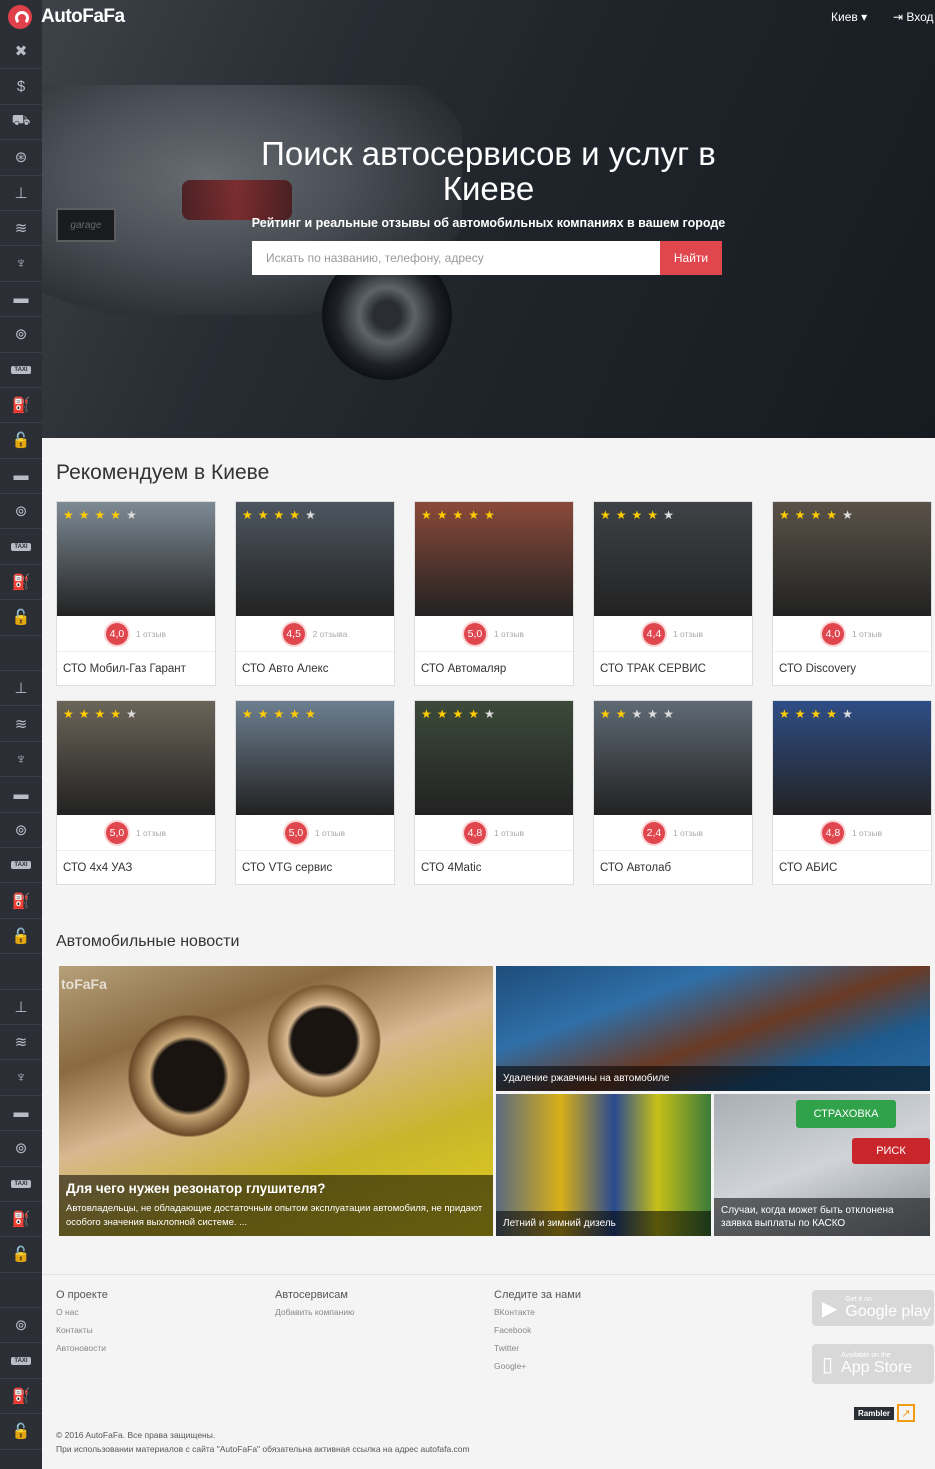  What do you see at coordinates (82, 1312) in the screenshot?
I see `footer-link: О нас` at bounding box center [82, 1312].